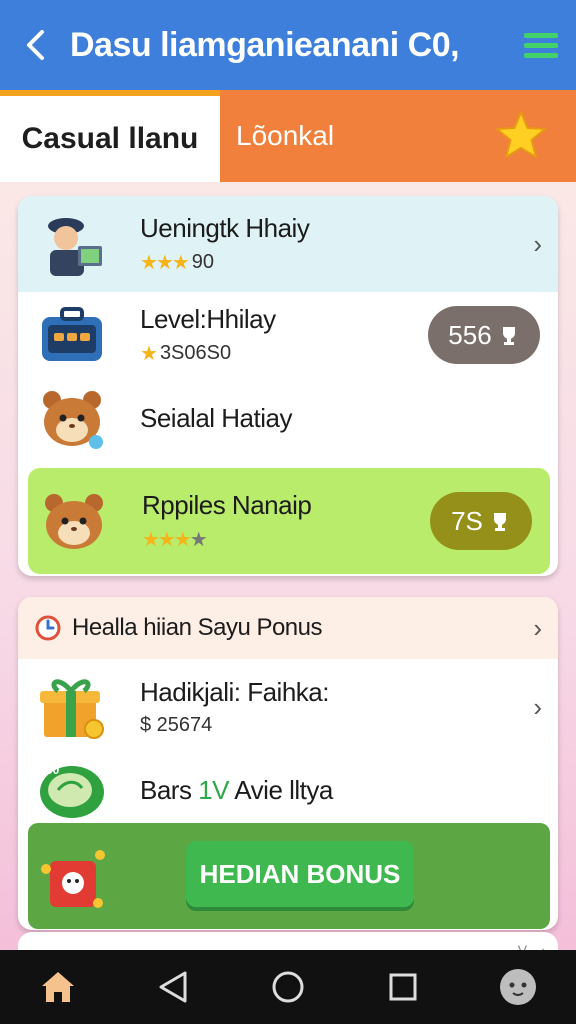 This screenshot has height=1024, width=576. I want to click on circle-home-icon, so click(288, 987).